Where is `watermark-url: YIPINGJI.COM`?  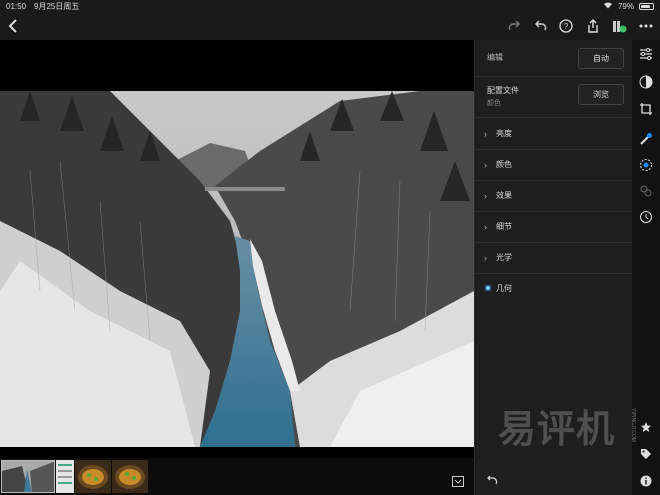 watermark-url: YIPINGJI.COM is located at coordinates (633, 425).